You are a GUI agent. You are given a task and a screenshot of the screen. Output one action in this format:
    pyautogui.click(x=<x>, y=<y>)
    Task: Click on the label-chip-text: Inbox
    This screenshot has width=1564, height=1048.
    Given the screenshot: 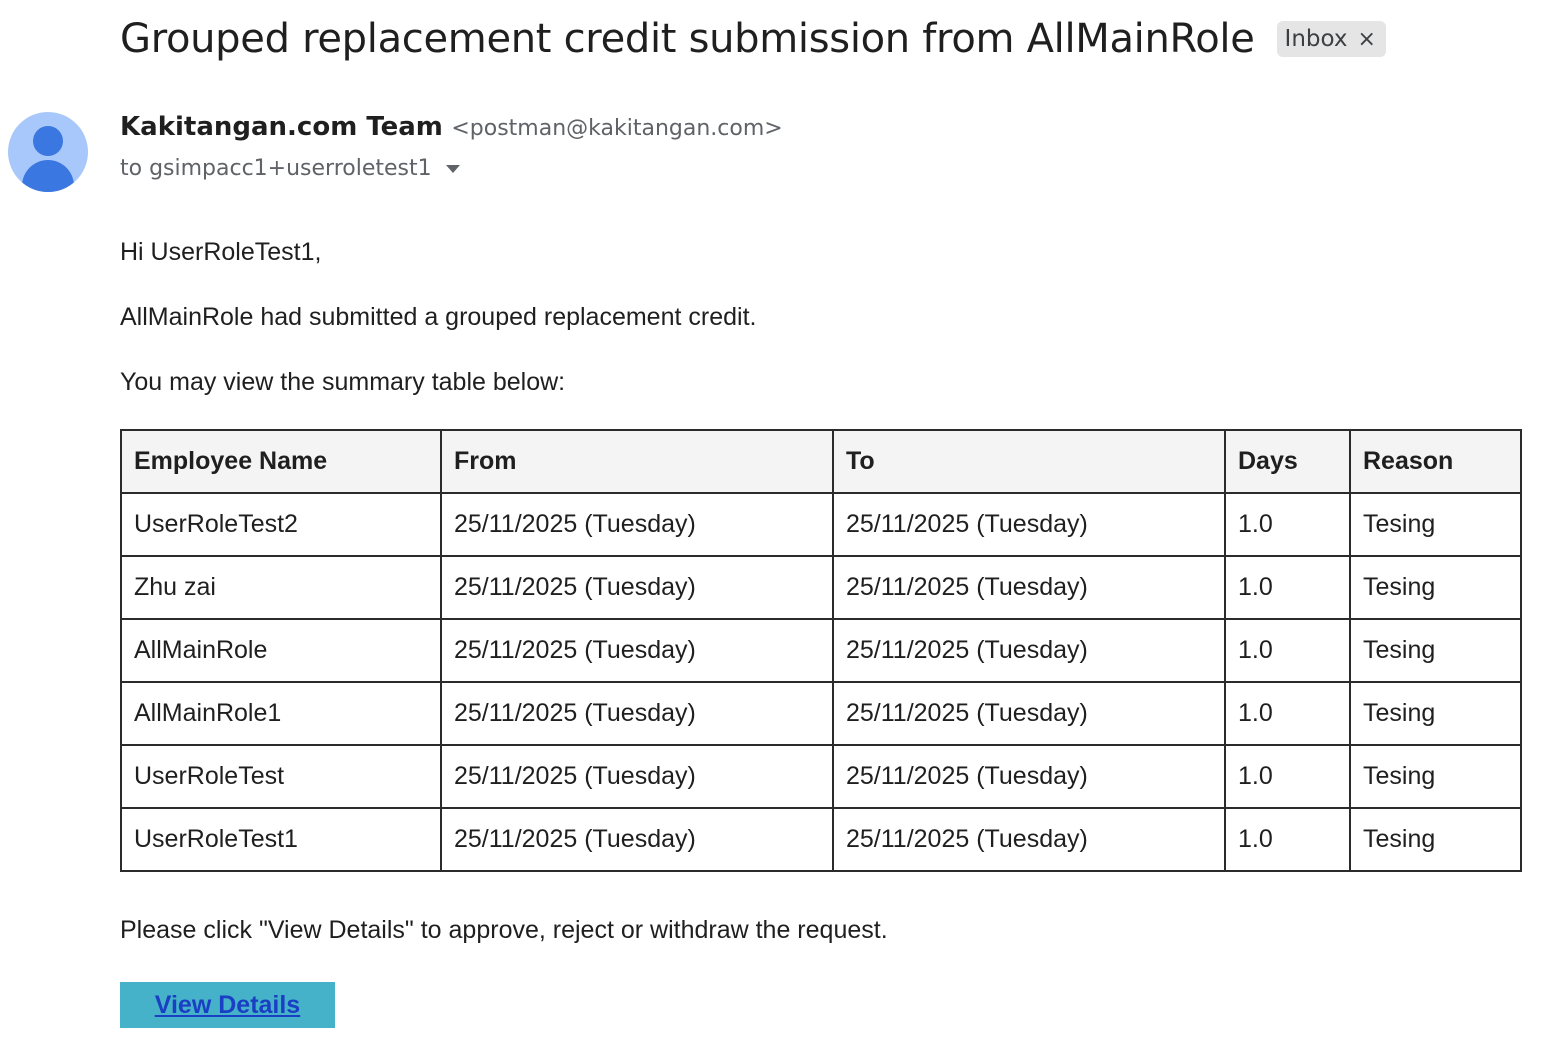 What is the action you would take?
    pyautogui.click(x=1316, y=39)
    